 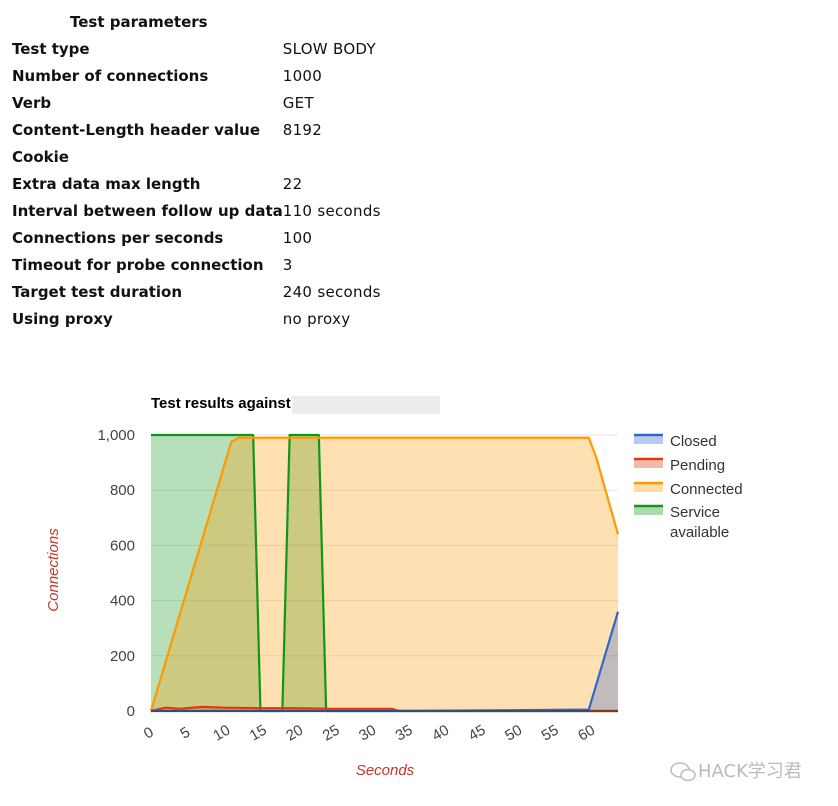 I want to click on x-tick-label: 25, so click(x=331, y=733).